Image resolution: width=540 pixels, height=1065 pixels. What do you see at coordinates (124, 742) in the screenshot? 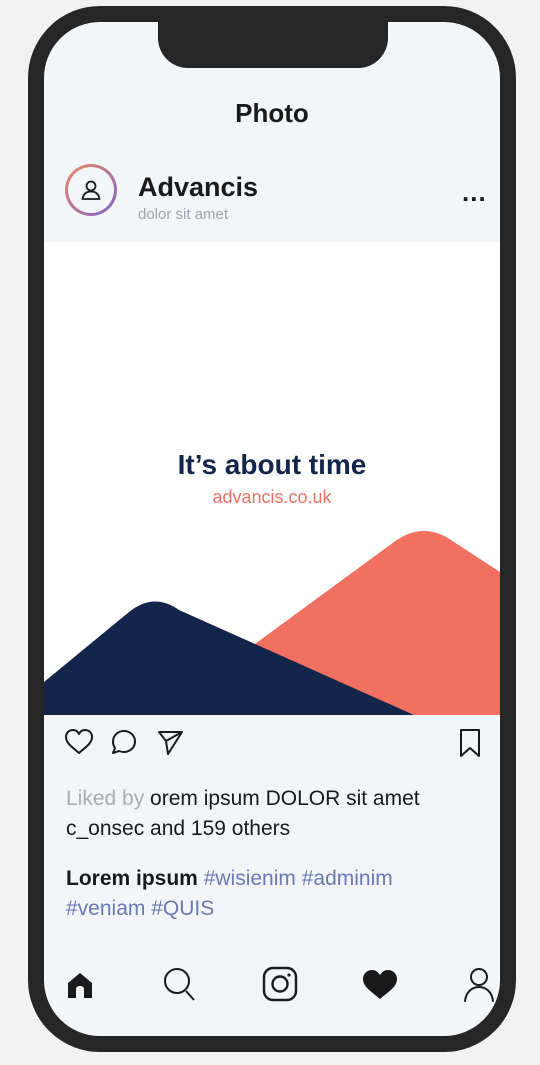
I see `comment-icon` at bounding box center [124, 742].